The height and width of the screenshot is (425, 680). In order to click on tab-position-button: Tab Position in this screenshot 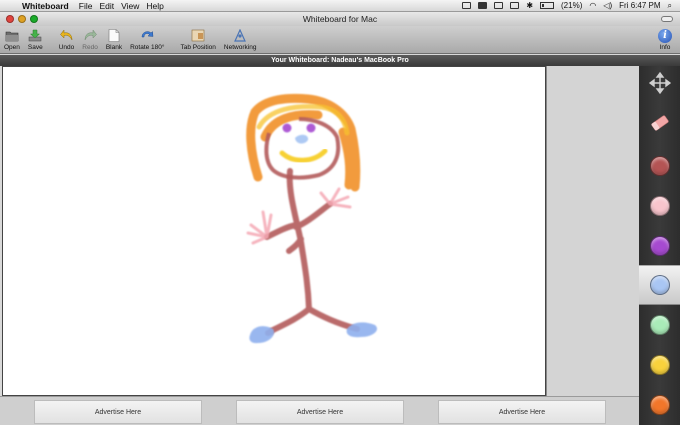, I will do `click(198, 39)`.